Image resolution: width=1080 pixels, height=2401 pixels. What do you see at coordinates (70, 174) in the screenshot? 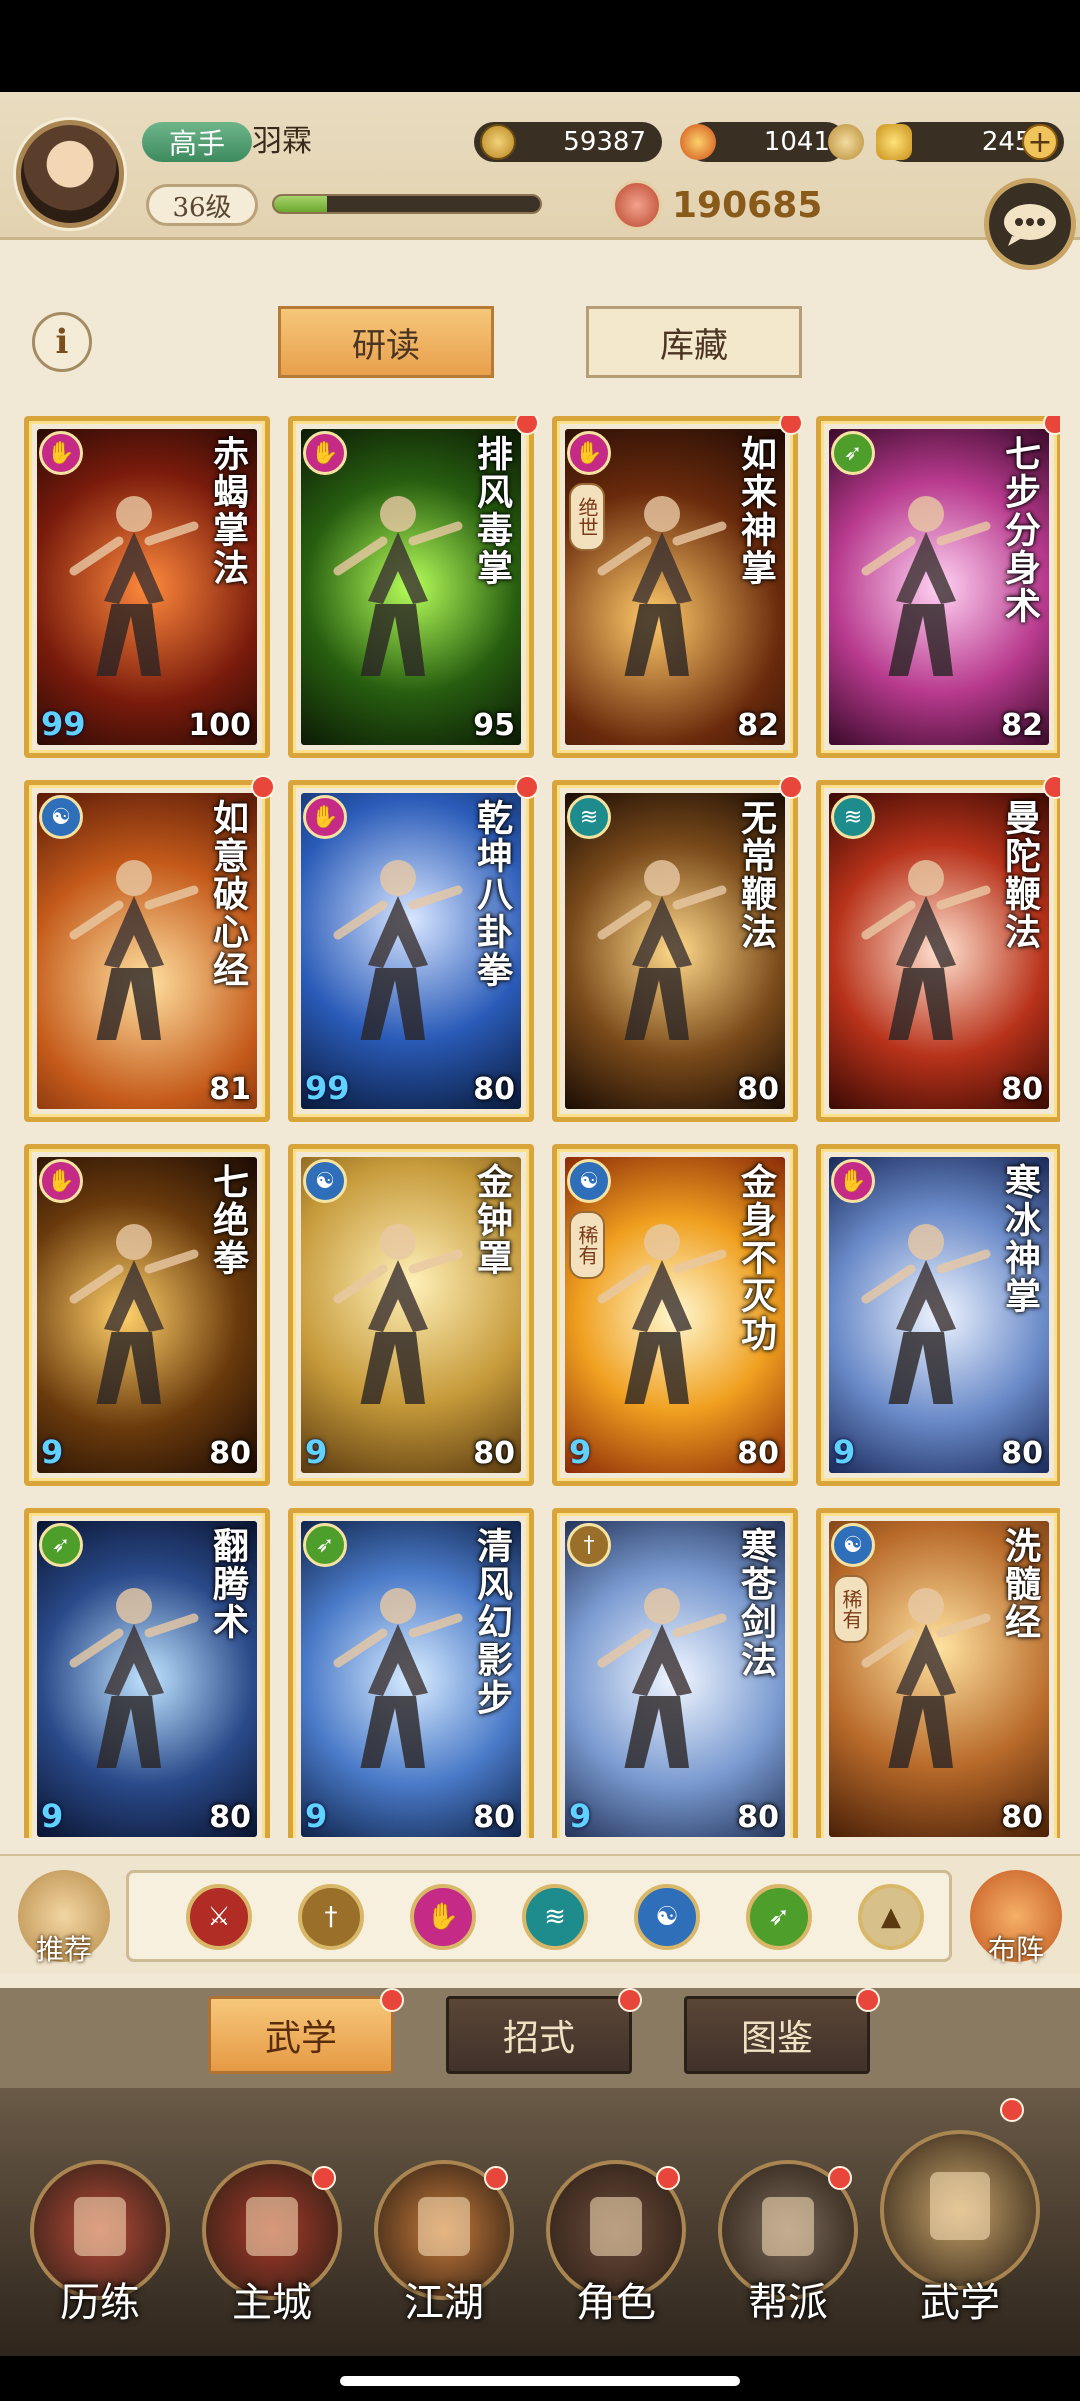
I see `player-avatar` at bounding box center [70, 174].